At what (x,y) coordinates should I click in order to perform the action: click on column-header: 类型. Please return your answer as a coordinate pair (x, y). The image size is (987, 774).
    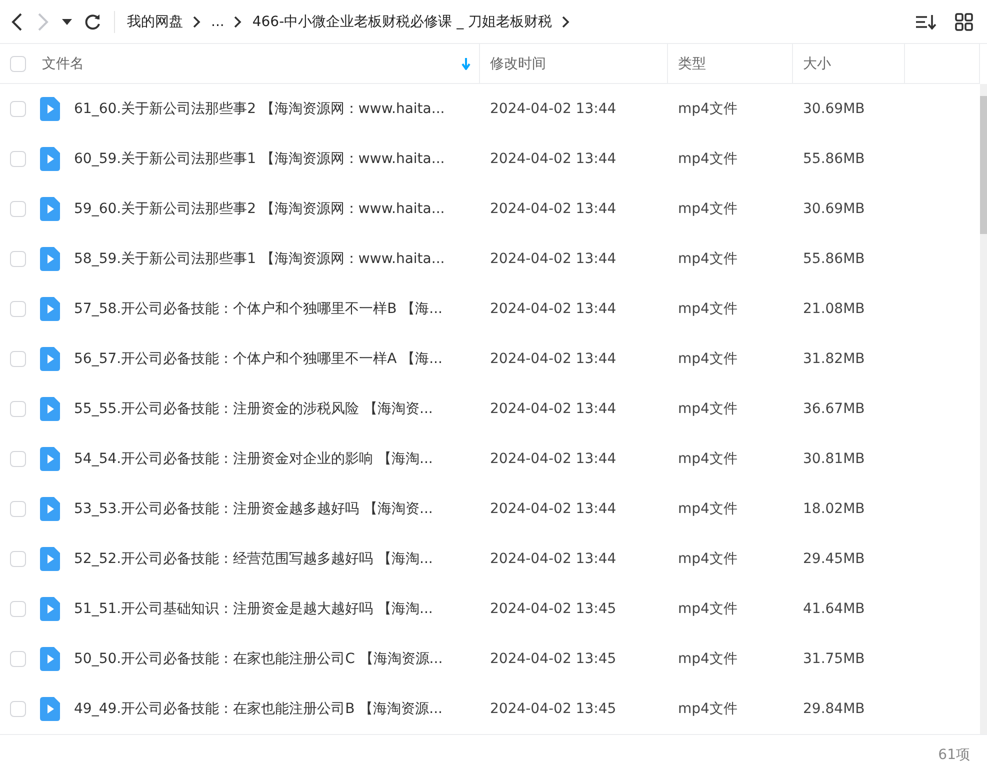
    Looking at the image, I should click on (730, 64).